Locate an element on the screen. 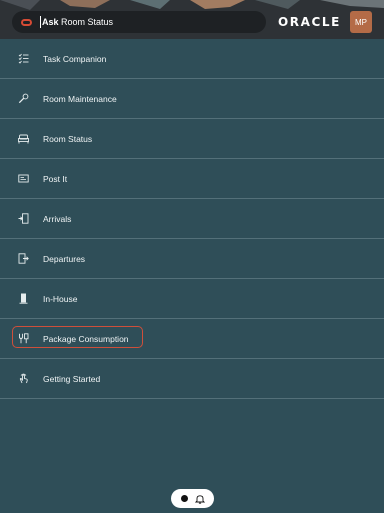 The height and width of the screenshot is (513, 384). ask-query: Ask Room Status is located at coordinates (77, 22).